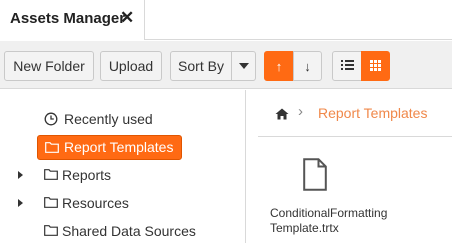 This screenshot has width=452, height=243. What do you see at coordinates (315, 174) in the screenshot?
I see `file-icon` at bounding box center [315, 174].